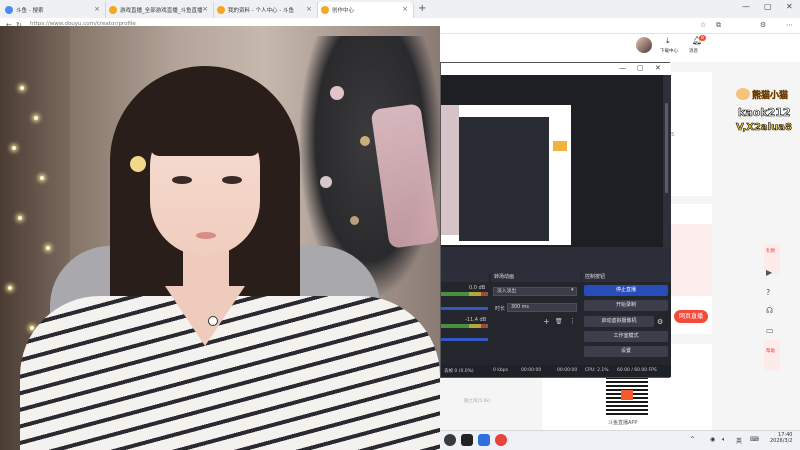 This screenshot has width=800, height=450. What do you see at coordinates (567, 370) in the screenshot?
I see `record-time: 00:00:00` at bounding box center [567, 370].